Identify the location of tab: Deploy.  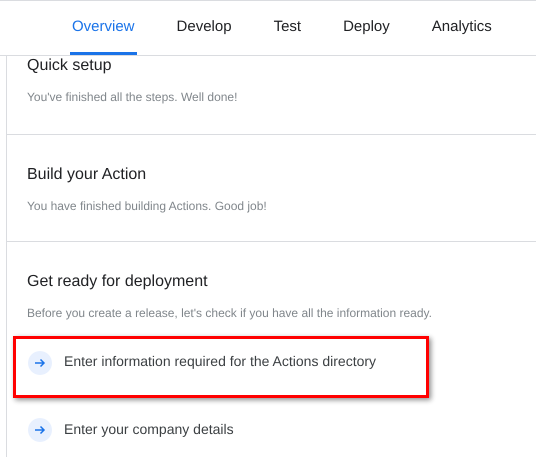
(366, 28).